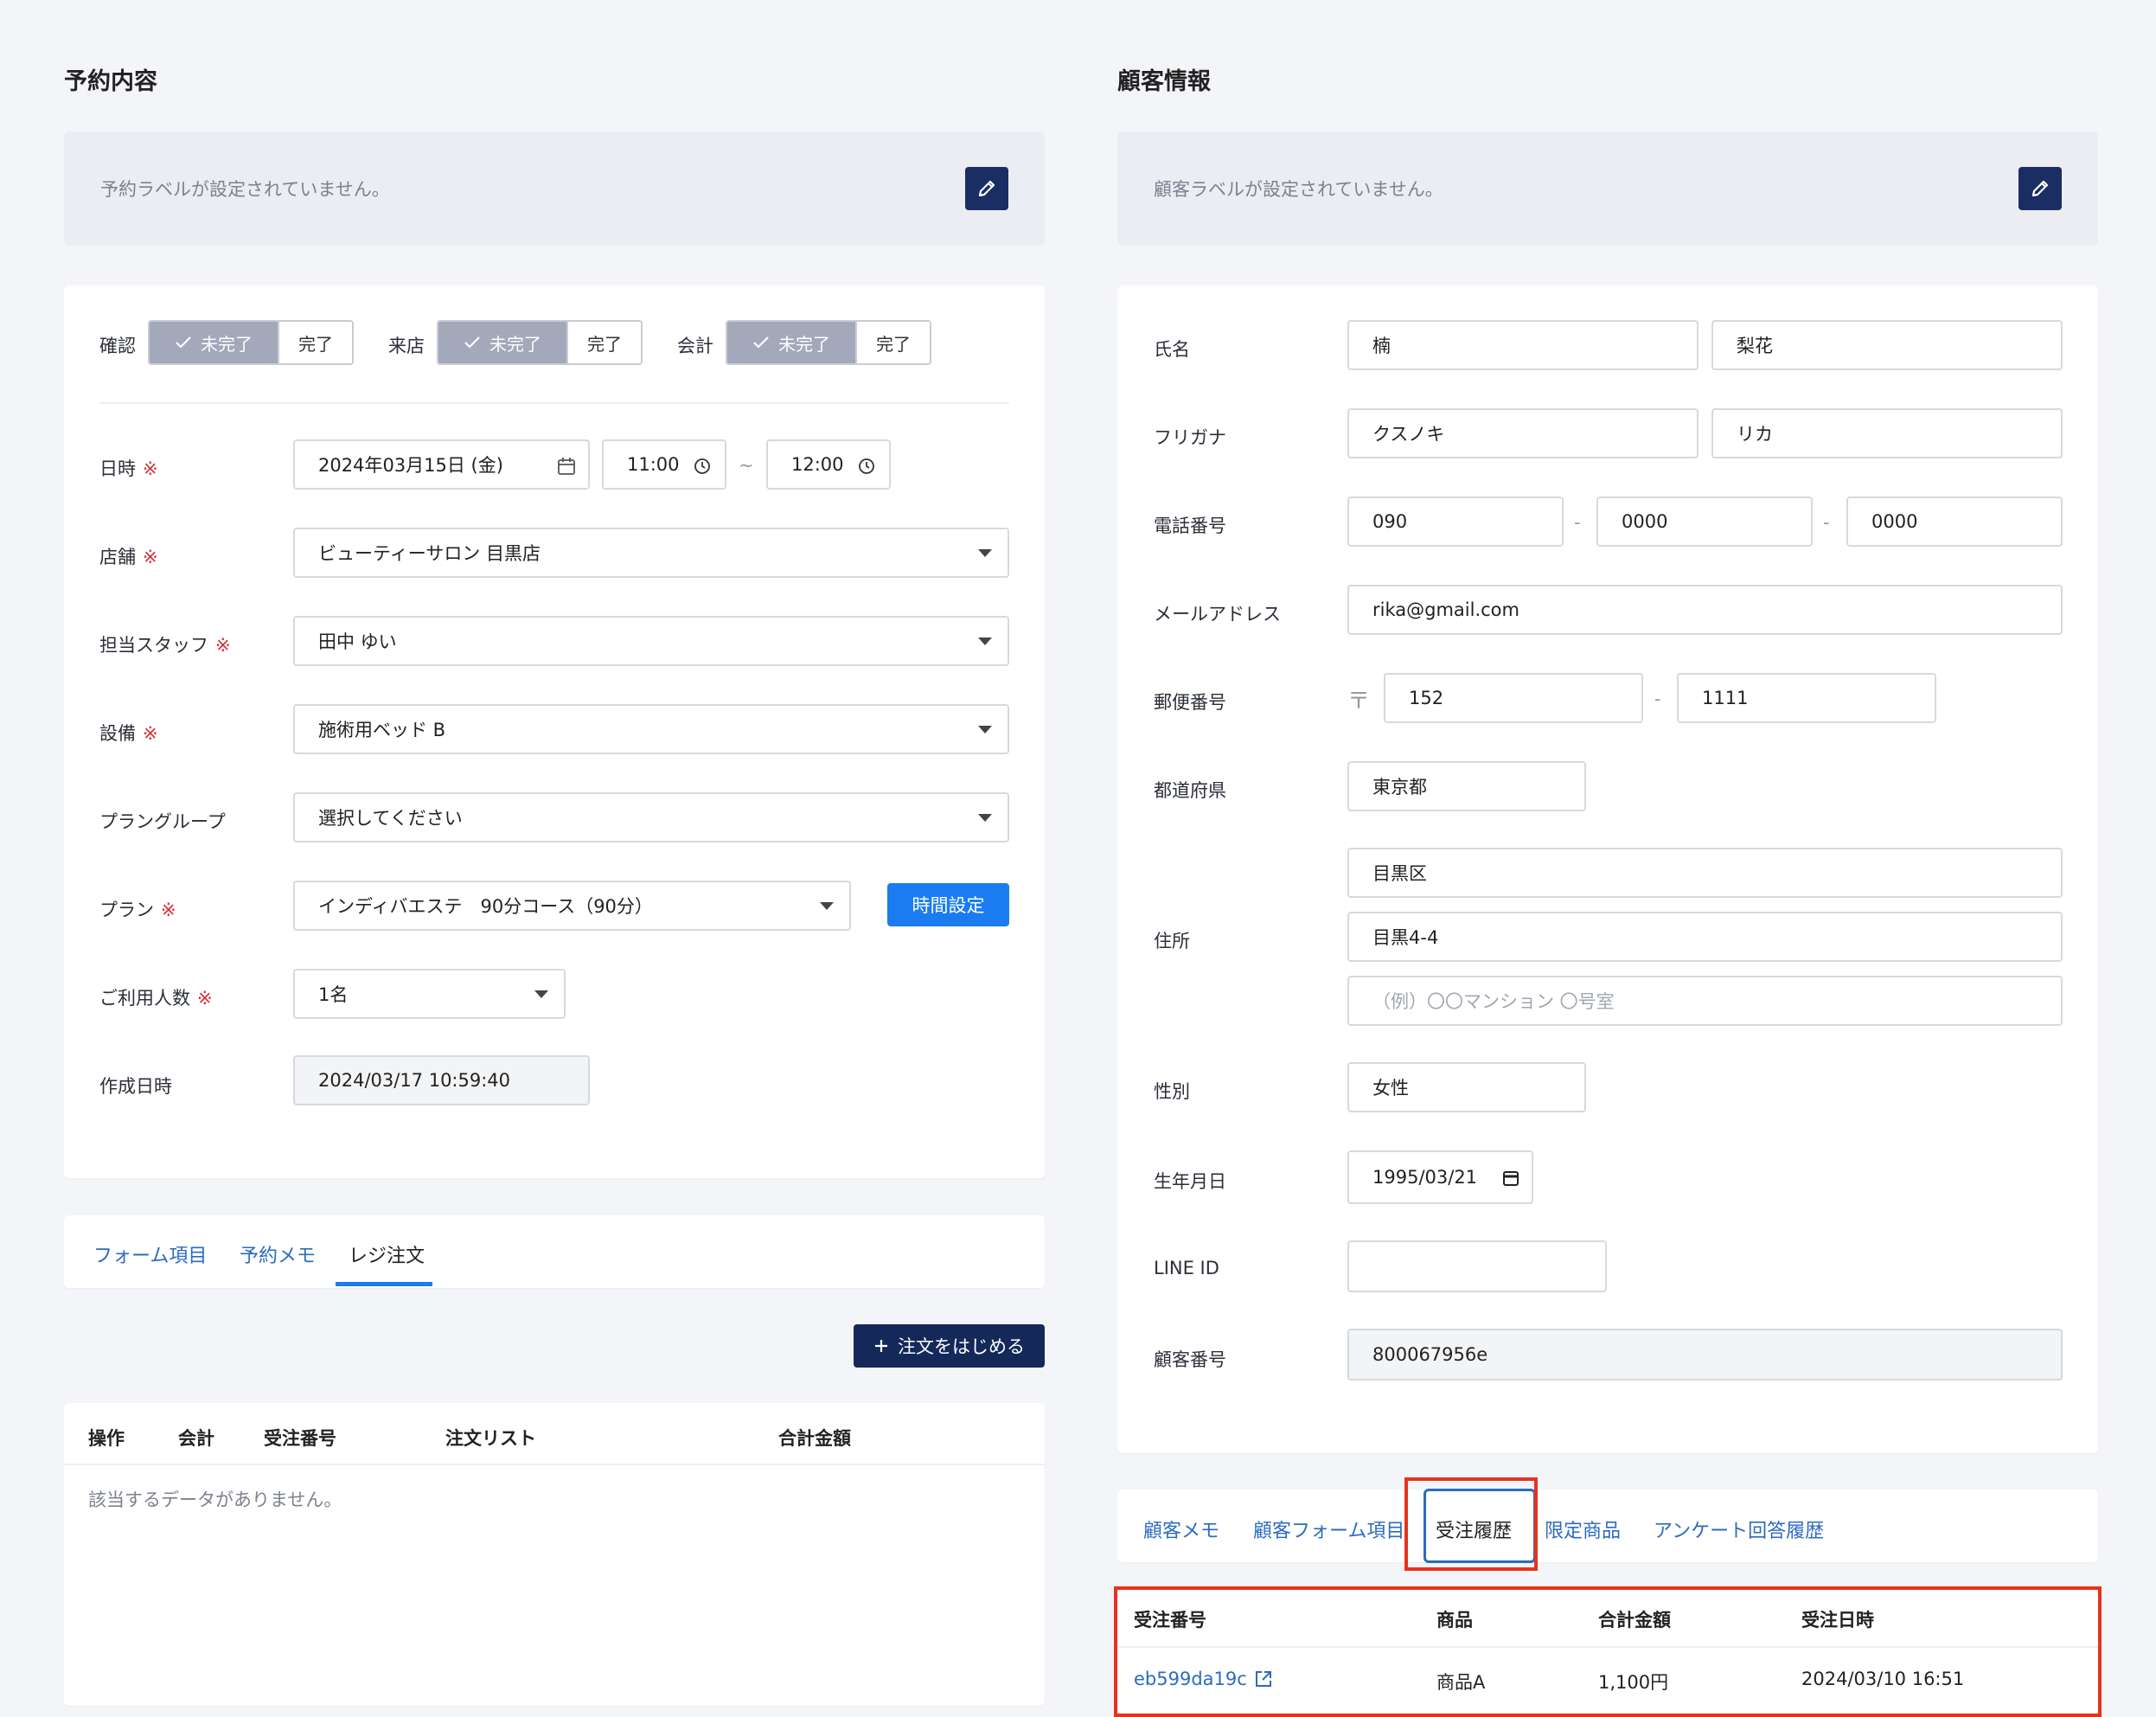  I want to click on pencil-icon, so click(2040, 188).